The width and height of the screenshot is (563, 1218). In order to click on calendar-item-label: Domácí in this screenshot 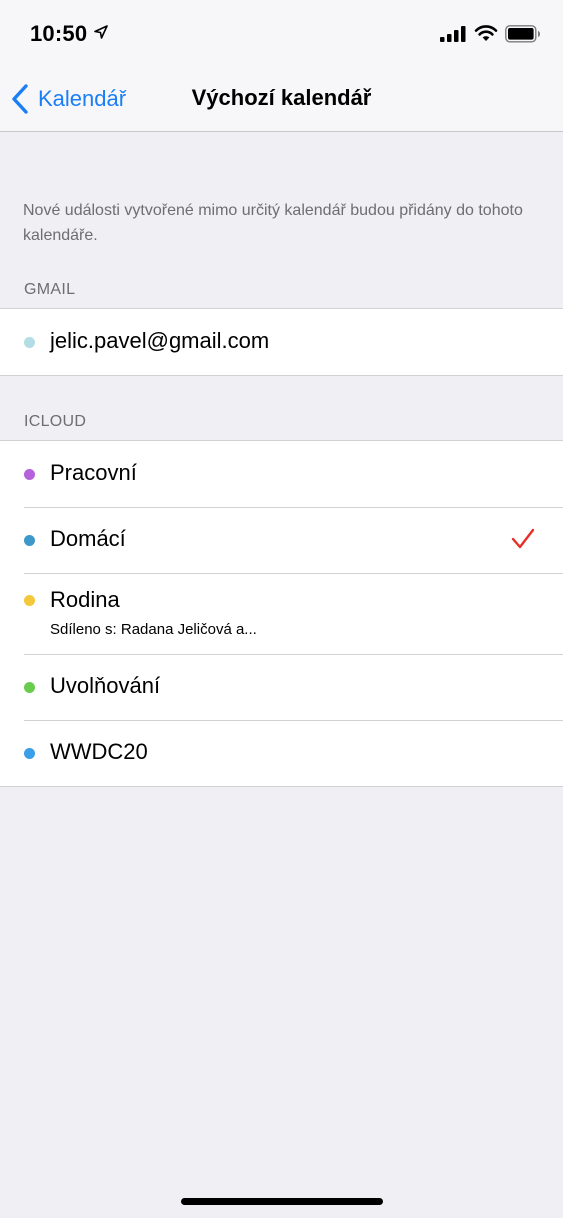, I will do `click(88, 538)`.